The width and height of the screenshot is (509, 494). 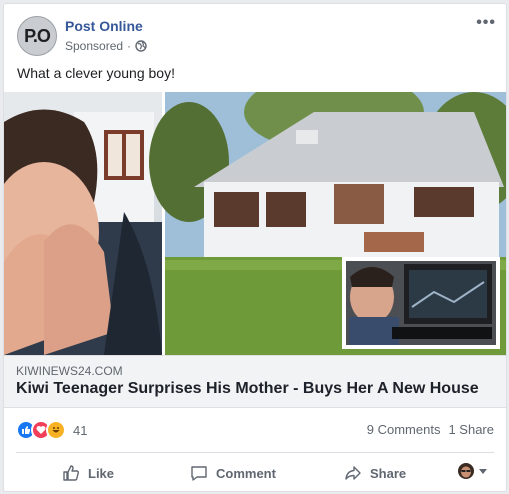 What do you see at coordinates (71, 473) in the screenshot?
I see `thumbs-up-icon` at bounding box center [71, 473].